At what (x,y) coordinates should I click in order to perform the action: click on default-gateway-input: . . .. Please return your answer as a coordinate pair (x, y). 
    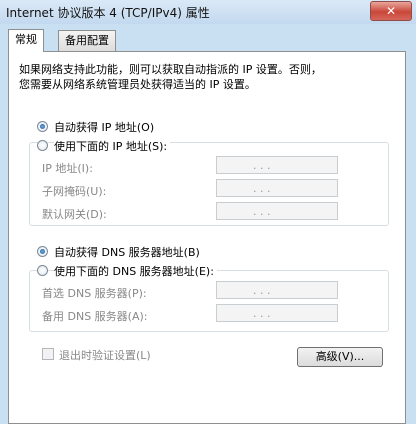
    Looking at the image, I should click on (277, 211).